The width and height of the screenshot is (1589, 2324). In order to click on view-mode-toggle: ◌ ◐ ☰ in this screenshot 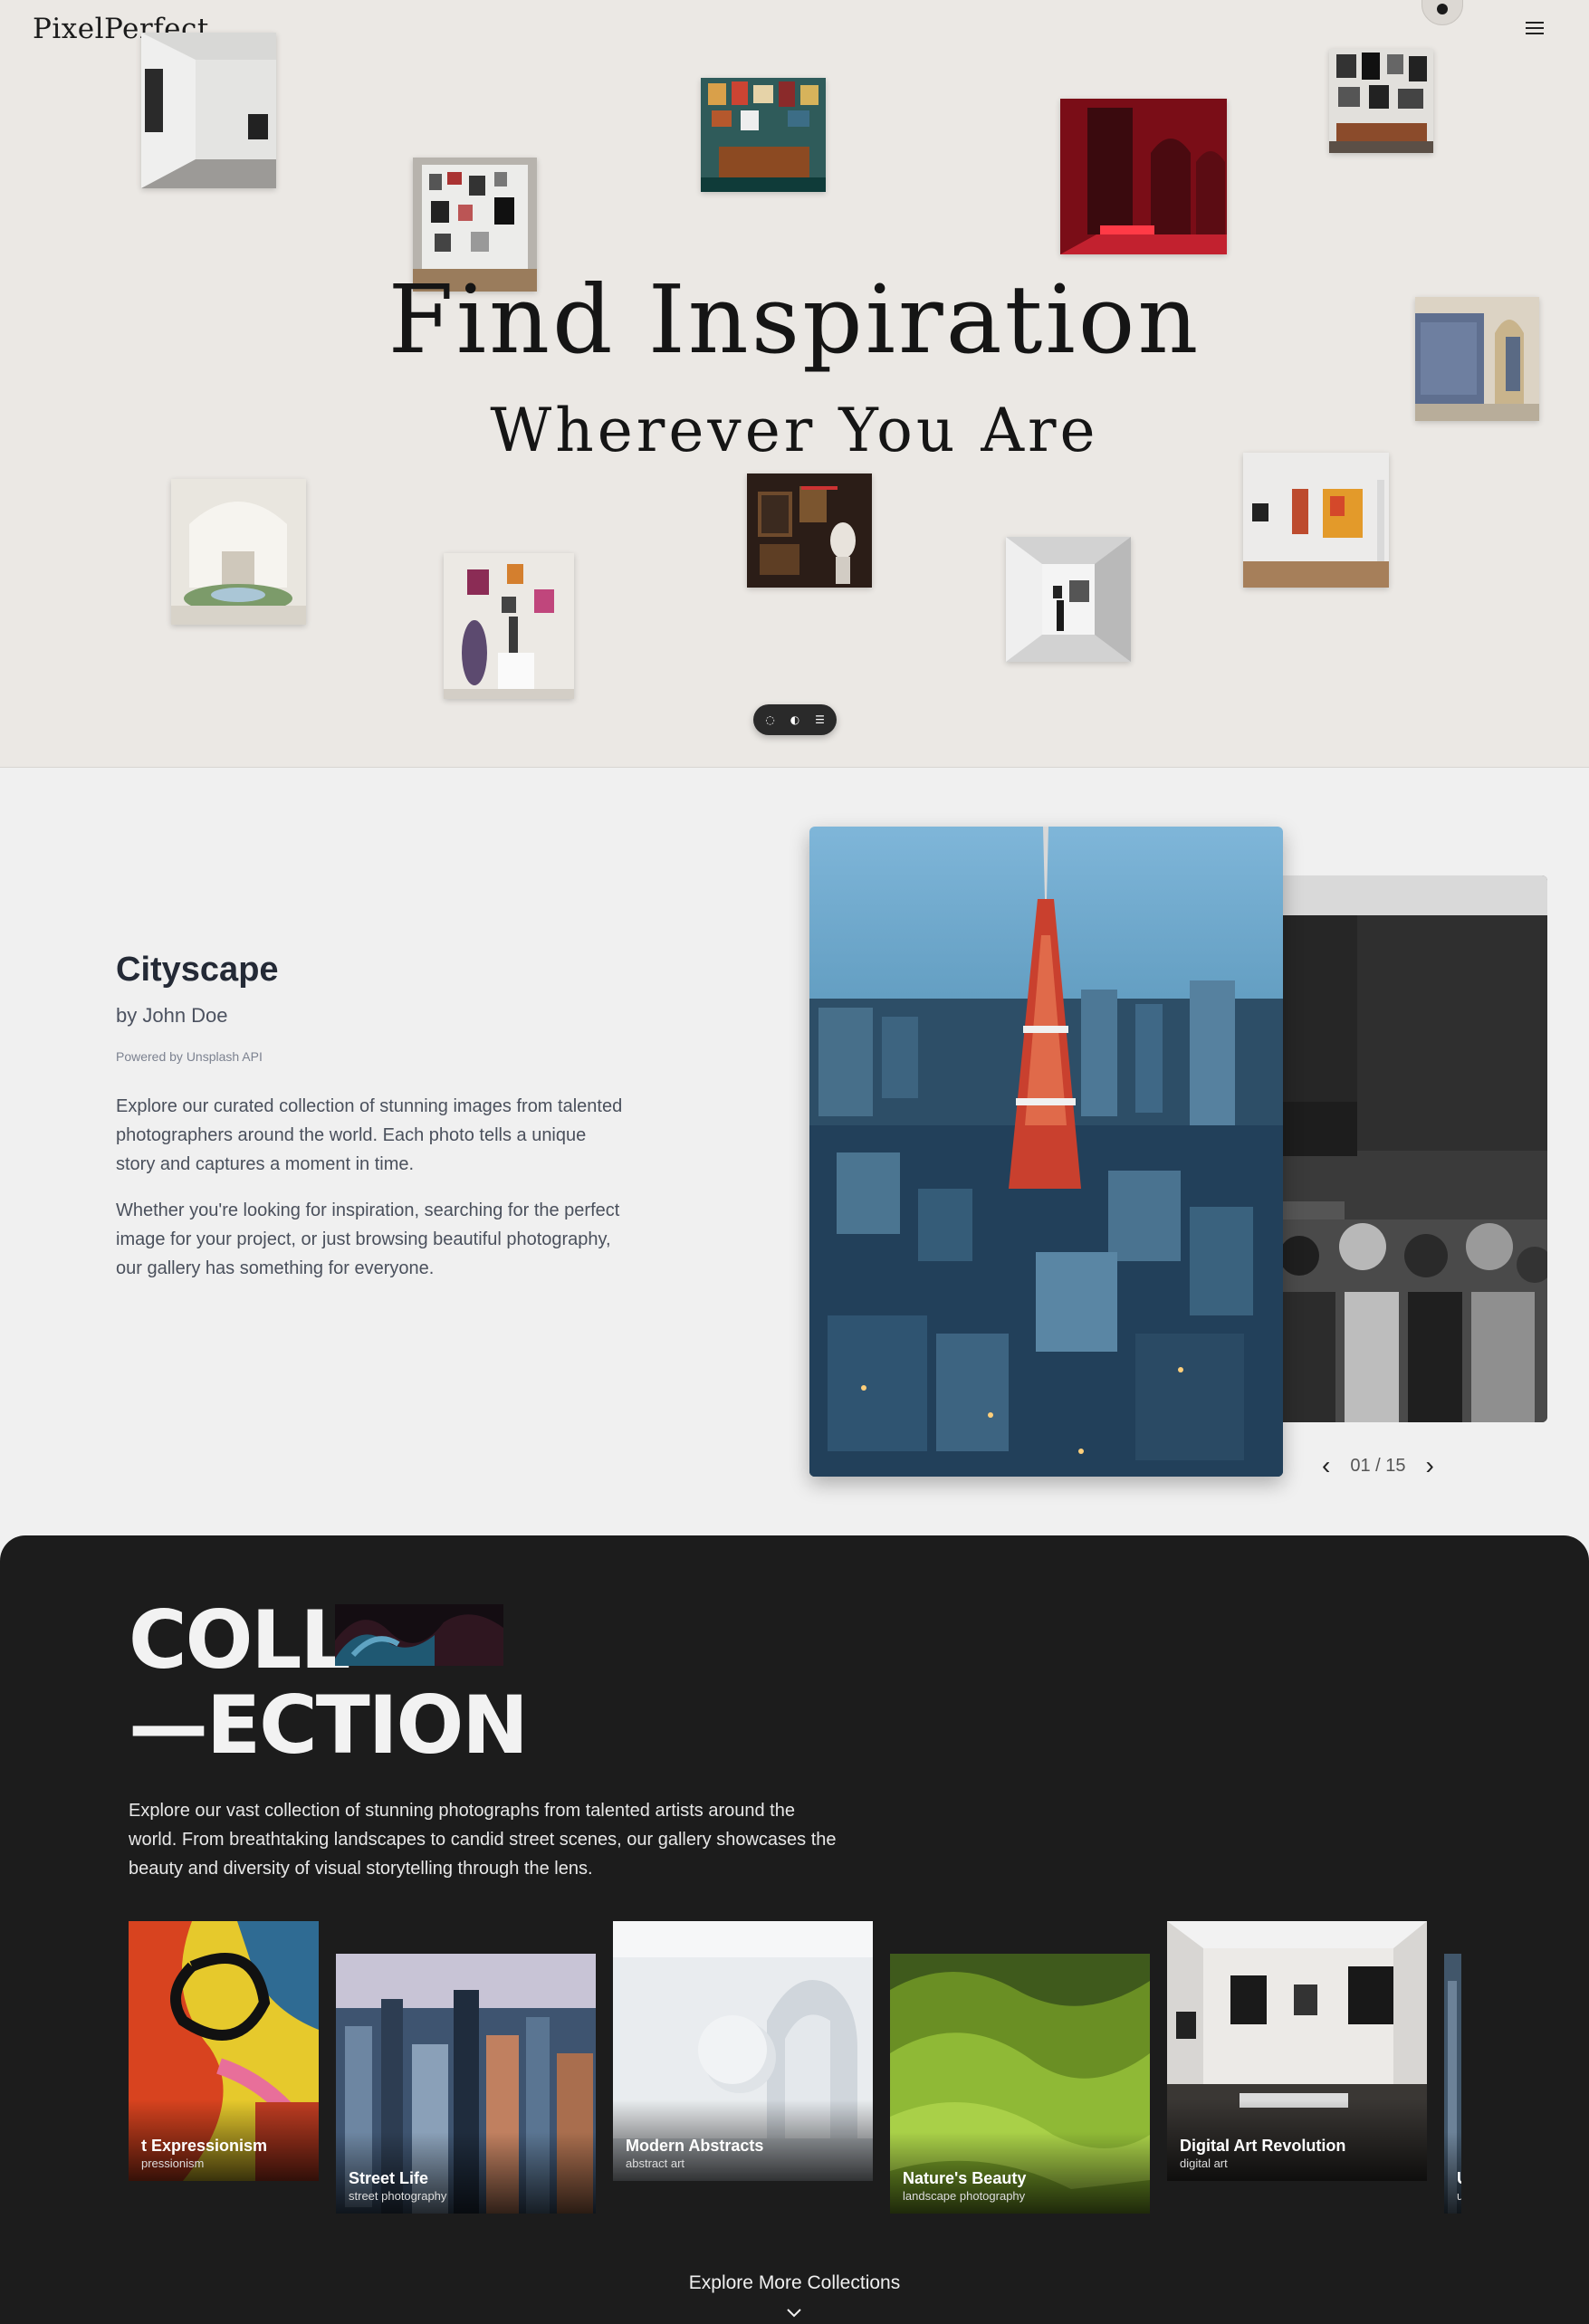, I will do `click(795, 719)`.